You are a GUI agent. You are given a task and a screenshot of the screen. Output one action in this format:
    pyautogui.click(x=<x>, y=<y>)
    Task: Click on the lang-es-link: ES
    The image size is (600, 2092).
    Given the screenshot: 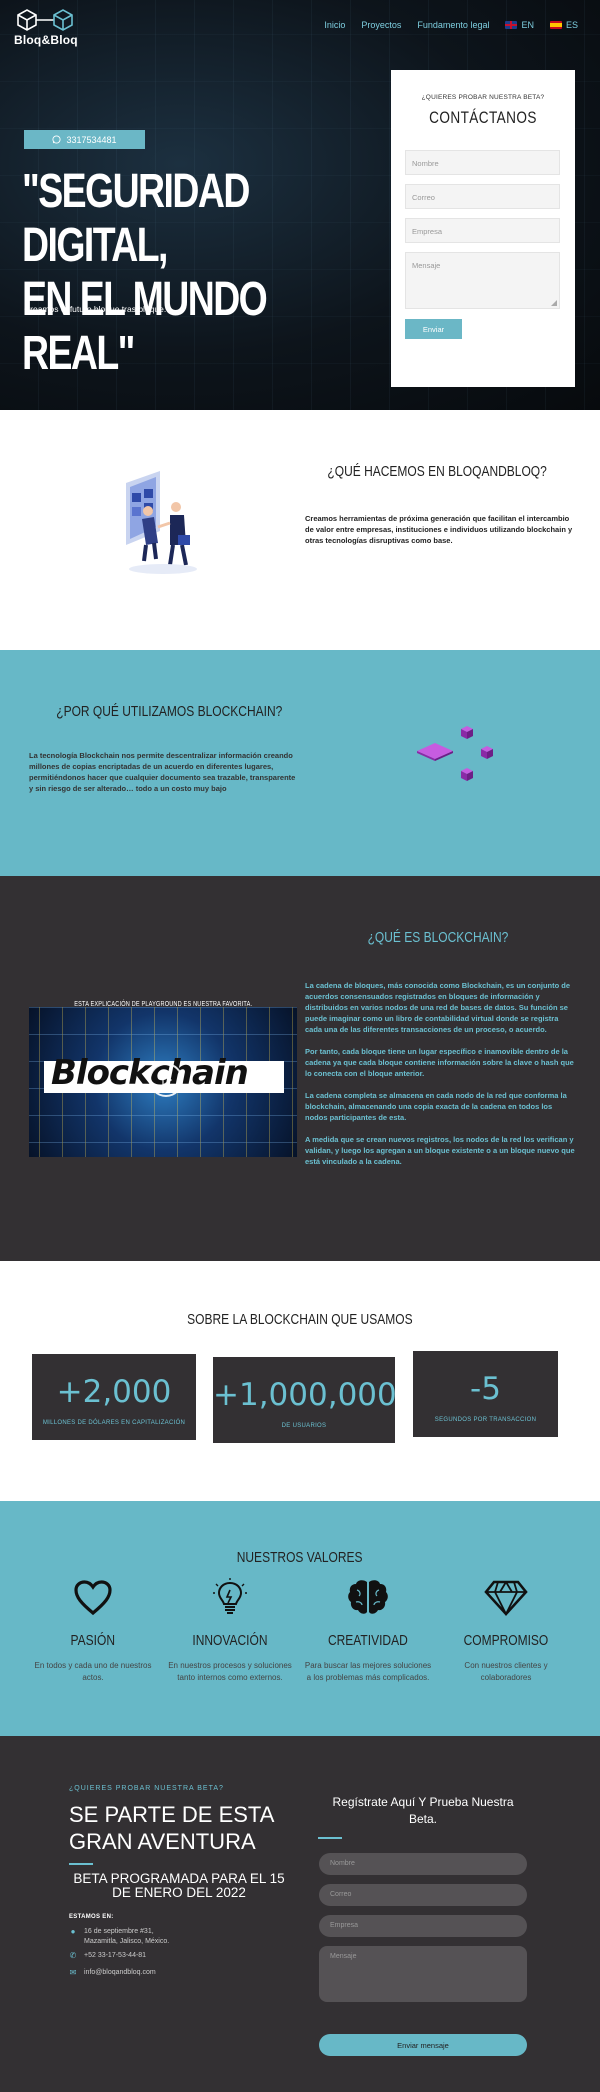 What is the action you would take?
    pyautogui.click(x=563, y=25)
    